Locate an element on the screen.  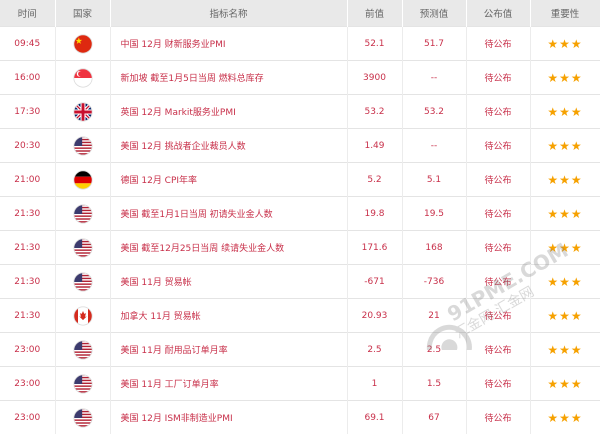
uk-flag-icon is located at coordinates (82, 112).